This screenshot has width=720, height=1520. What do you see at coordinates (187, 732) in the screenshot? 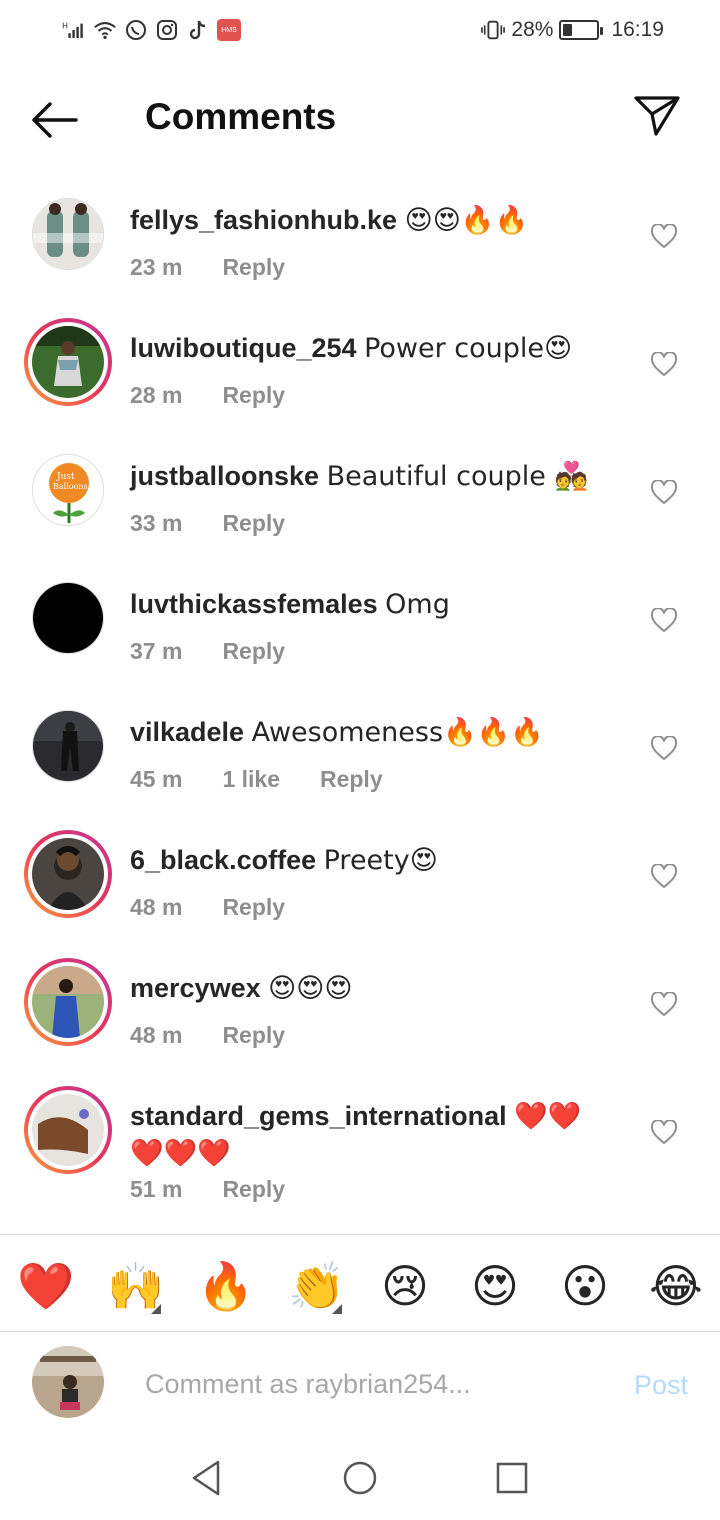
I see `comment-username: vilkadele` at bounding box center [187, 732].